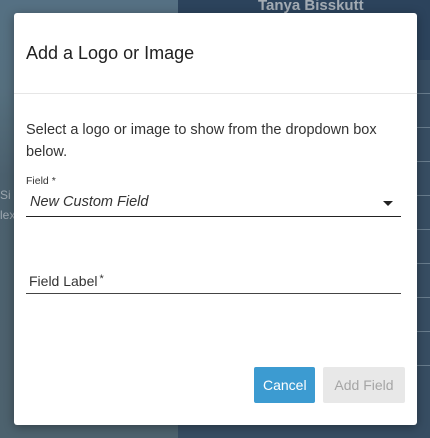  Describe the element at coordinates (213, 278) in the screenshot. I see `field-label-input: Field Label *` at that location.